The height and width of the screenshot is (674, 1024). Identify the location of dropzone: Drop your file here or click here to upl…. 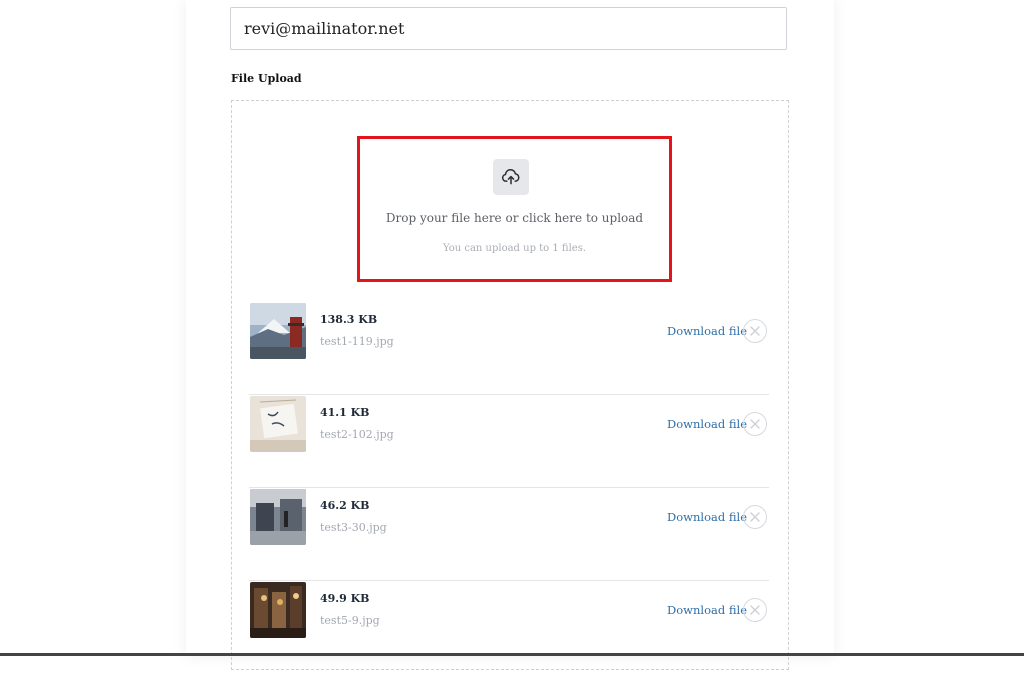
(514, 209).